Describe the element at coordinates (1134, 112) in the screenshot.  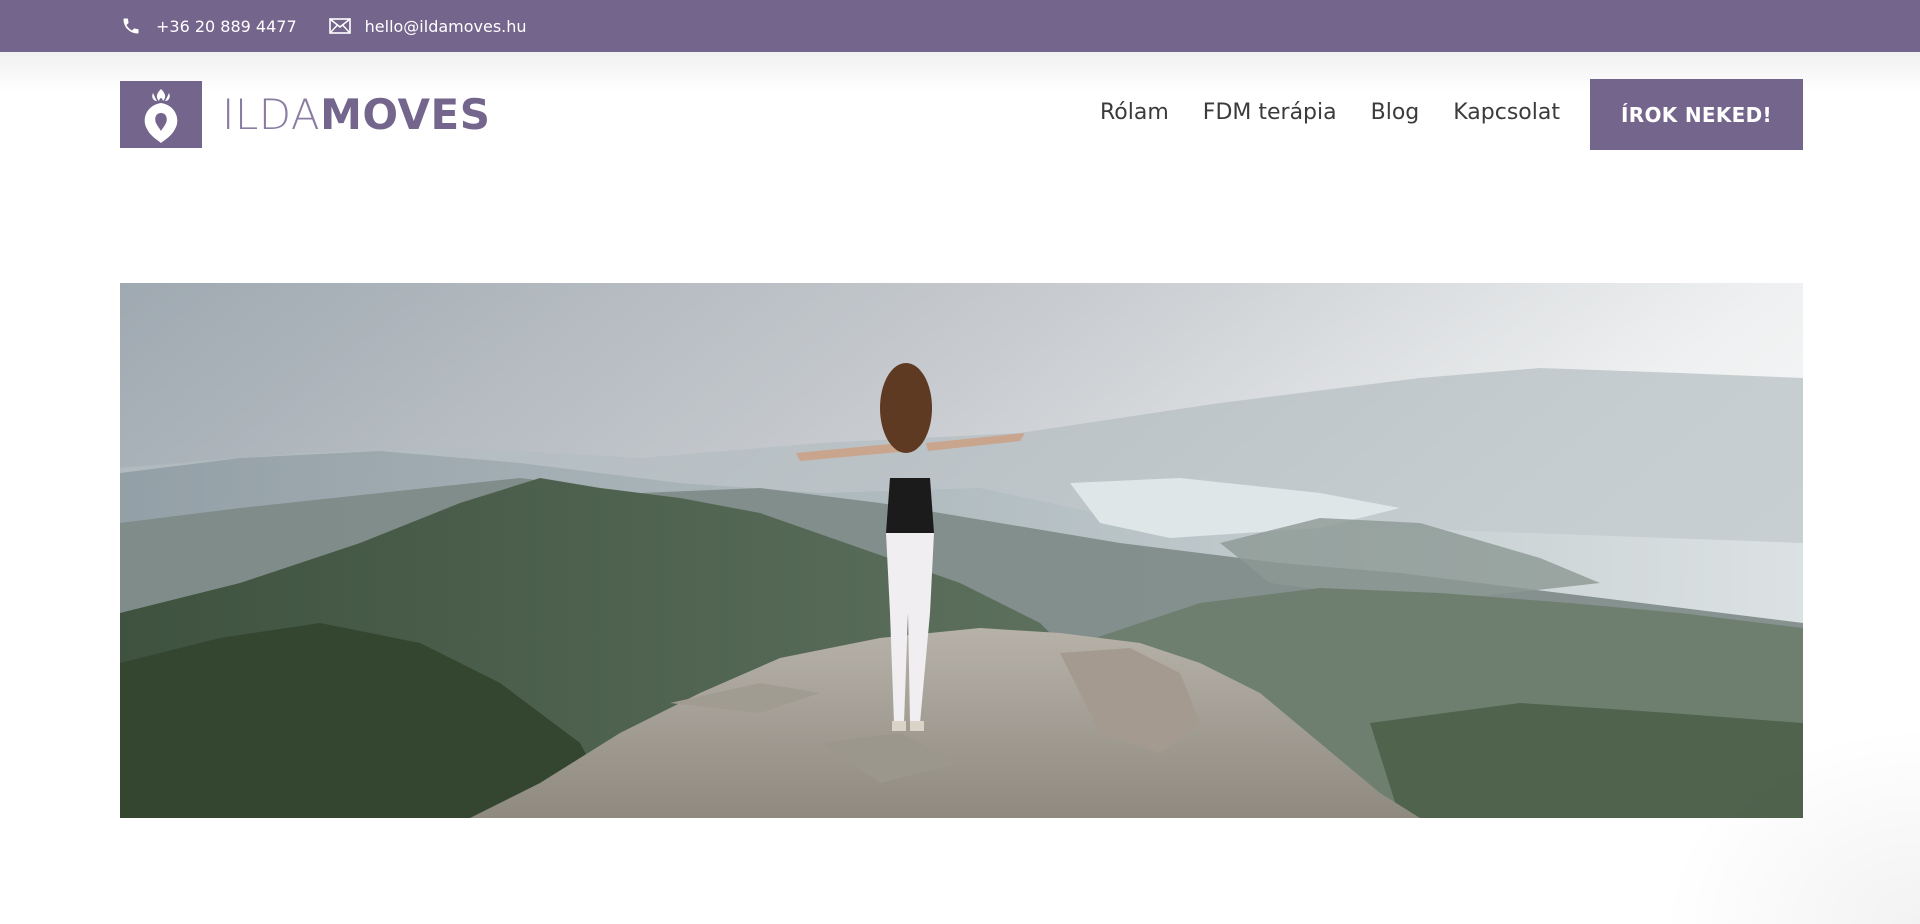
I see `nav-item-rolam: Rólam` at that location.